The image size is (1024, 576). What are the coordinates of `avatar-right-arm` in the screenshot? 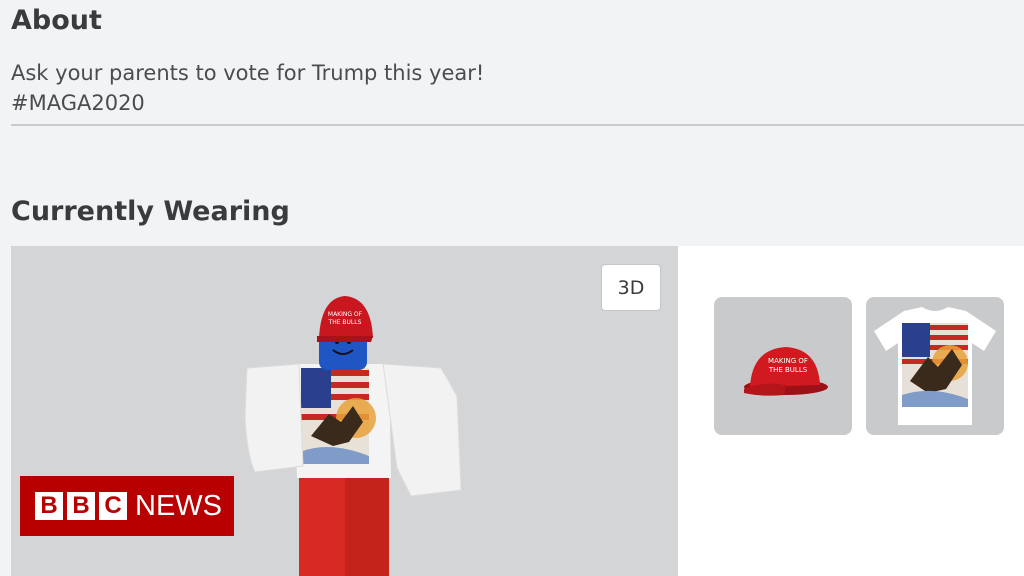 It's located at (422, 430).